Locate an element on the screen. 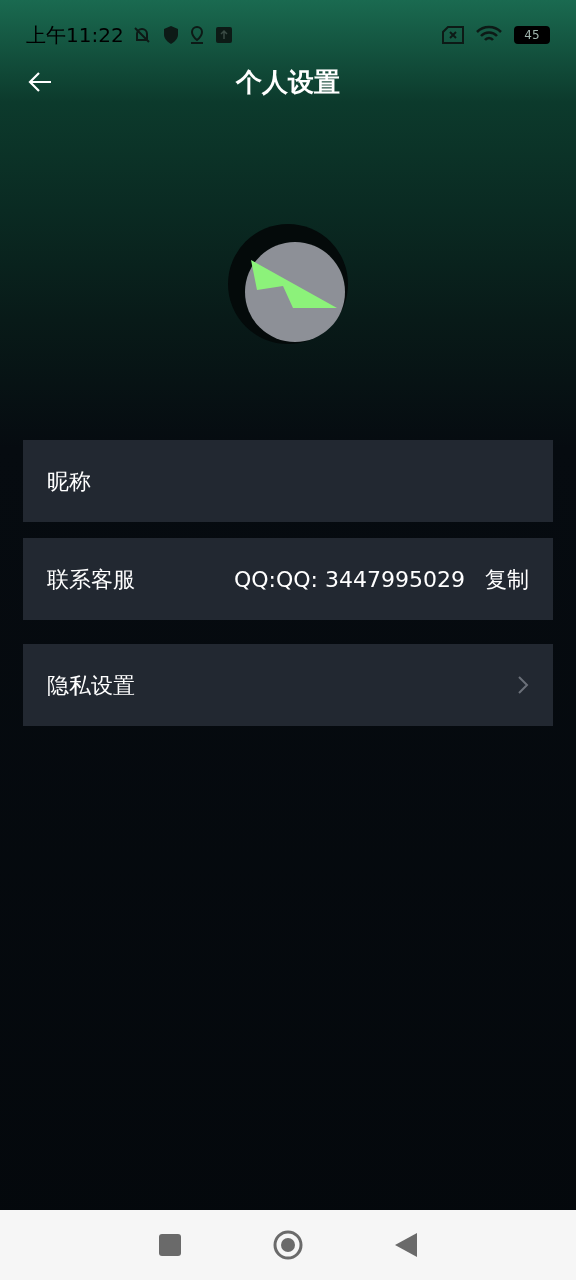 Image resolution: width=576 pixels, height=1280 pixels. settings-row: 联系客服 QQ:QQ: 3447995029 复制 is located at coordinates (288, 579).